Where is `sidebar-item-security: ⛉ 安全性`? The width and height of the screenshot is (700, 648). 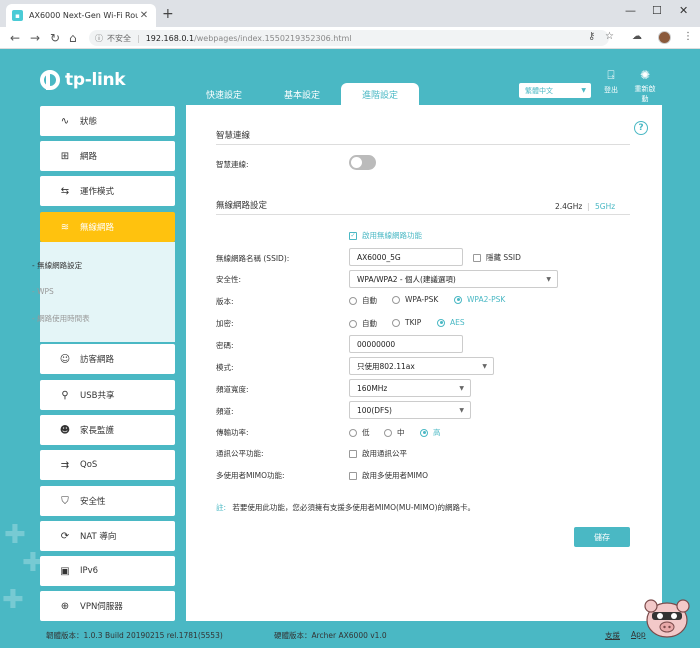
sidebar-item-security: ⛉ 安全性 is located at coordinates (107, 501).